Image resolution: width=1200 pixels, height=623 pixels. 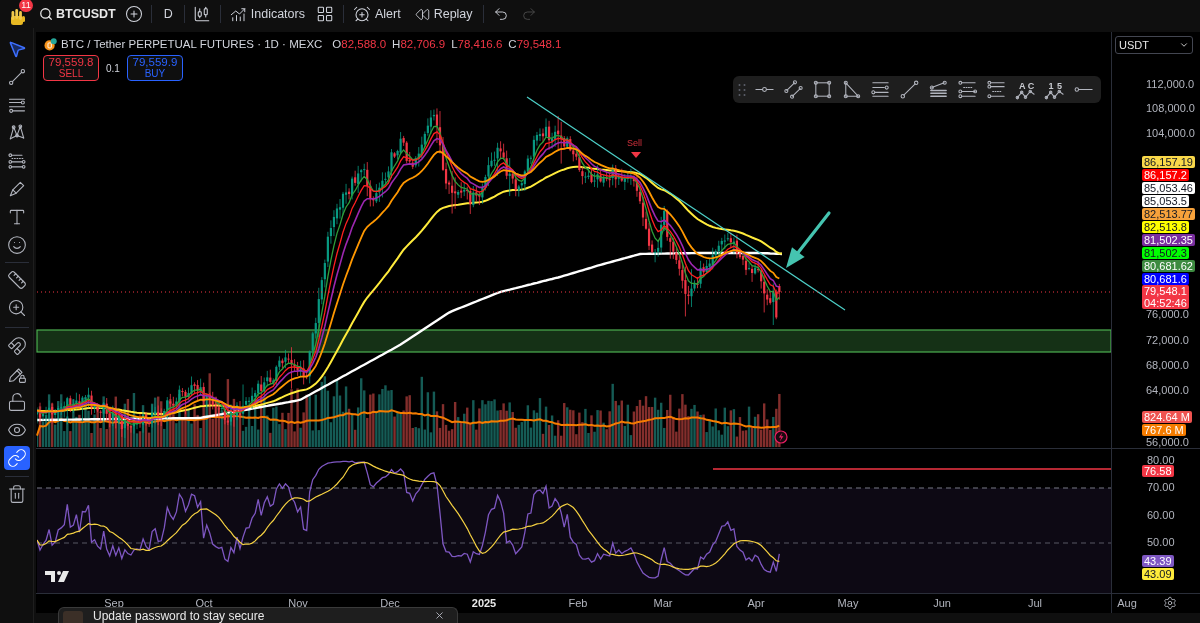 What do you see at coordinates (133, 14) in the screenshot?
I see `add-symbol-icon` at bounding box center [133, 14].